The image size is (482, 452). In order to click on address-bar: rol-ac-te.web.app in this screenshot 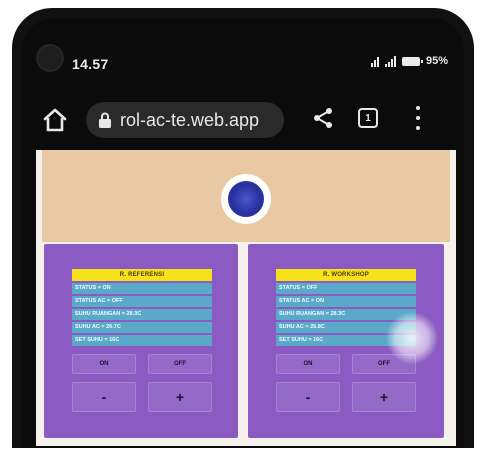, I will do `click(185, 120)`.